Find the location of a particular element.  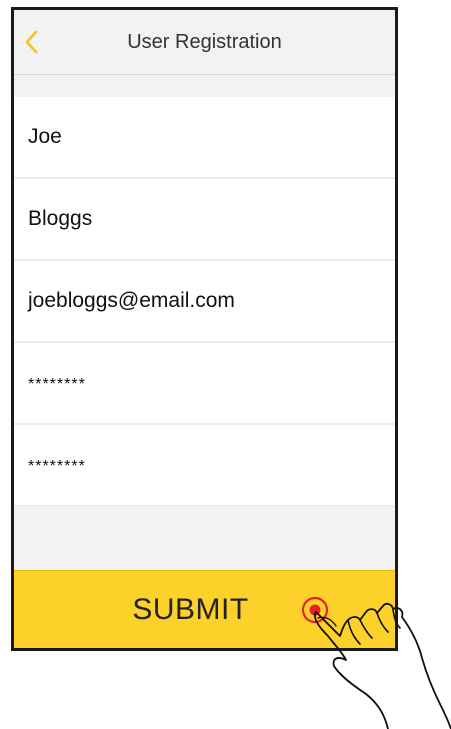

submit-label: SUBMIT is located at coordinates (190, 609).